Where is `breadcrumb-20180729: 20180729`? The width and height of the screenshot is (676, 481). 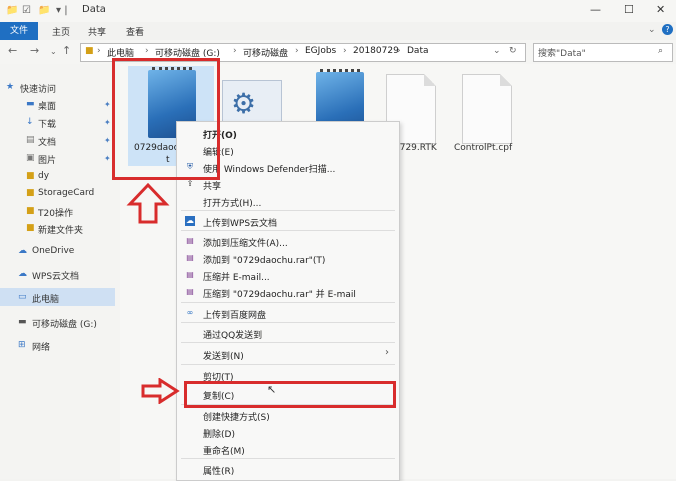
breadcrumb-20180729: 20180729 is located at coordinates (376, 51).